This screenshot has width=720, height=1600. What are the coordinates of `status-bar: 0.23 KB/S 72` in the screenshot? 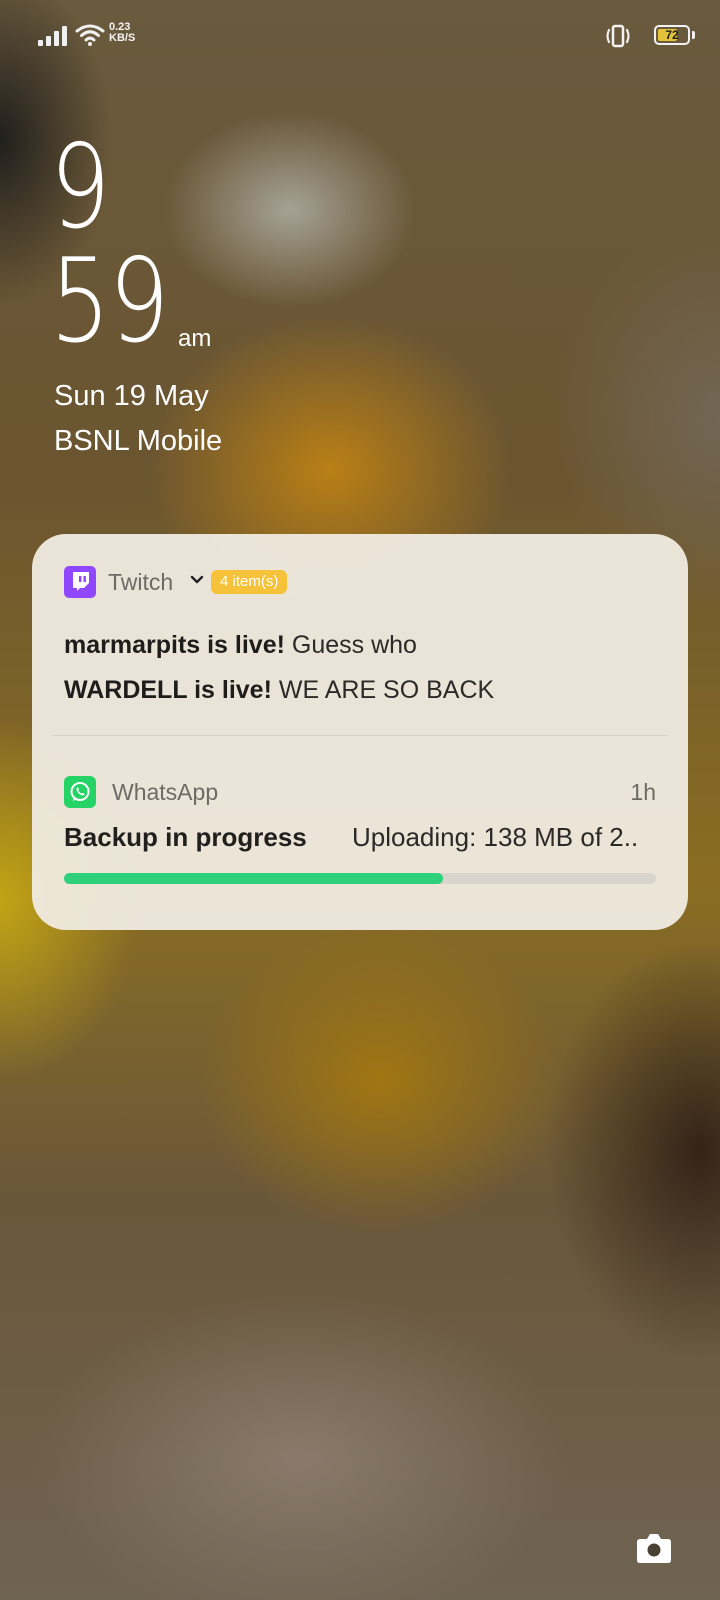 It's located at (360, 35).